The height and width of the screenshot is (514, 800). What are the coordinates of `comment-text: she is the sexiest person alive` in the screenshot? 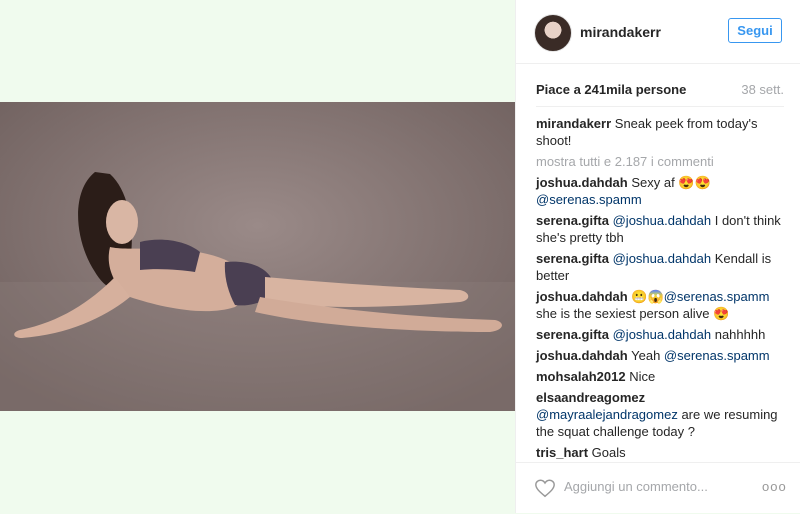 It's located at (625, 313).